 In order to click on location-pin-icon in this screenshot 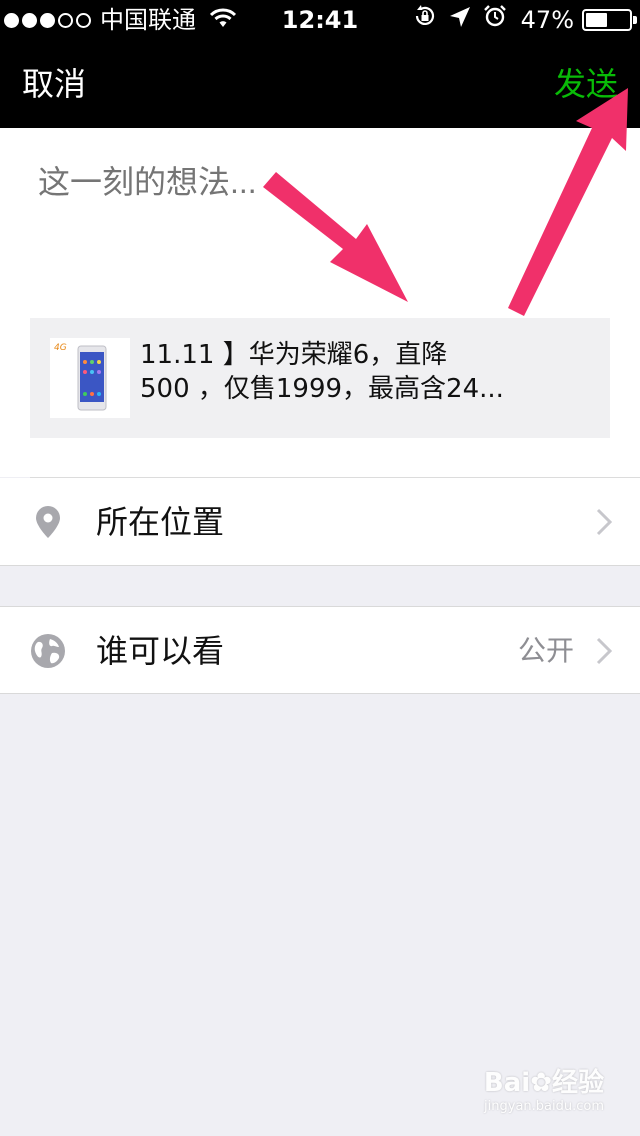, I will do `click(48, 522)`.